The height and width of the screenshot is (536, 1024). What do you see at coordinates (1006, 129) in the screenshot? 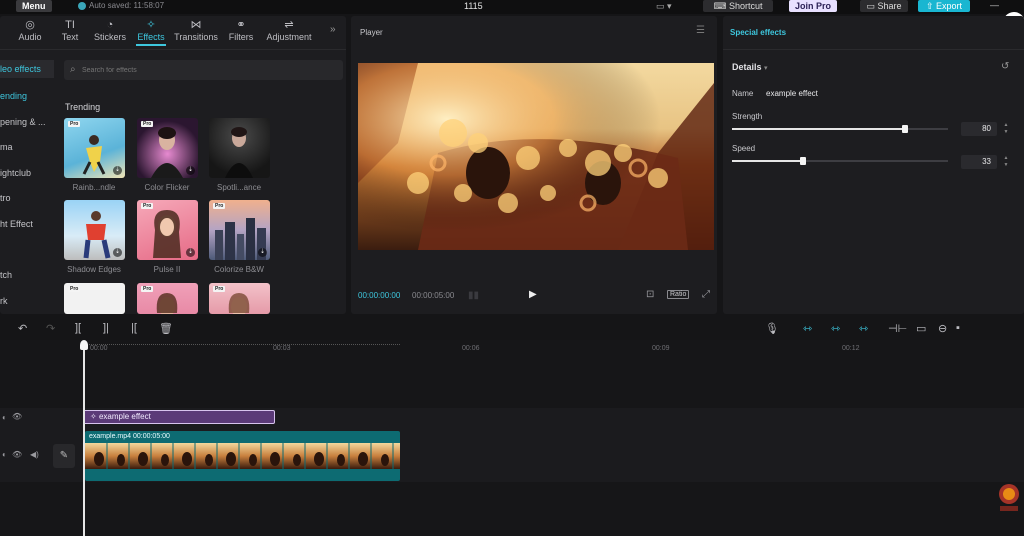
I see `strength-stepper: ▲ ▼` at bounding box center [1006, 129].